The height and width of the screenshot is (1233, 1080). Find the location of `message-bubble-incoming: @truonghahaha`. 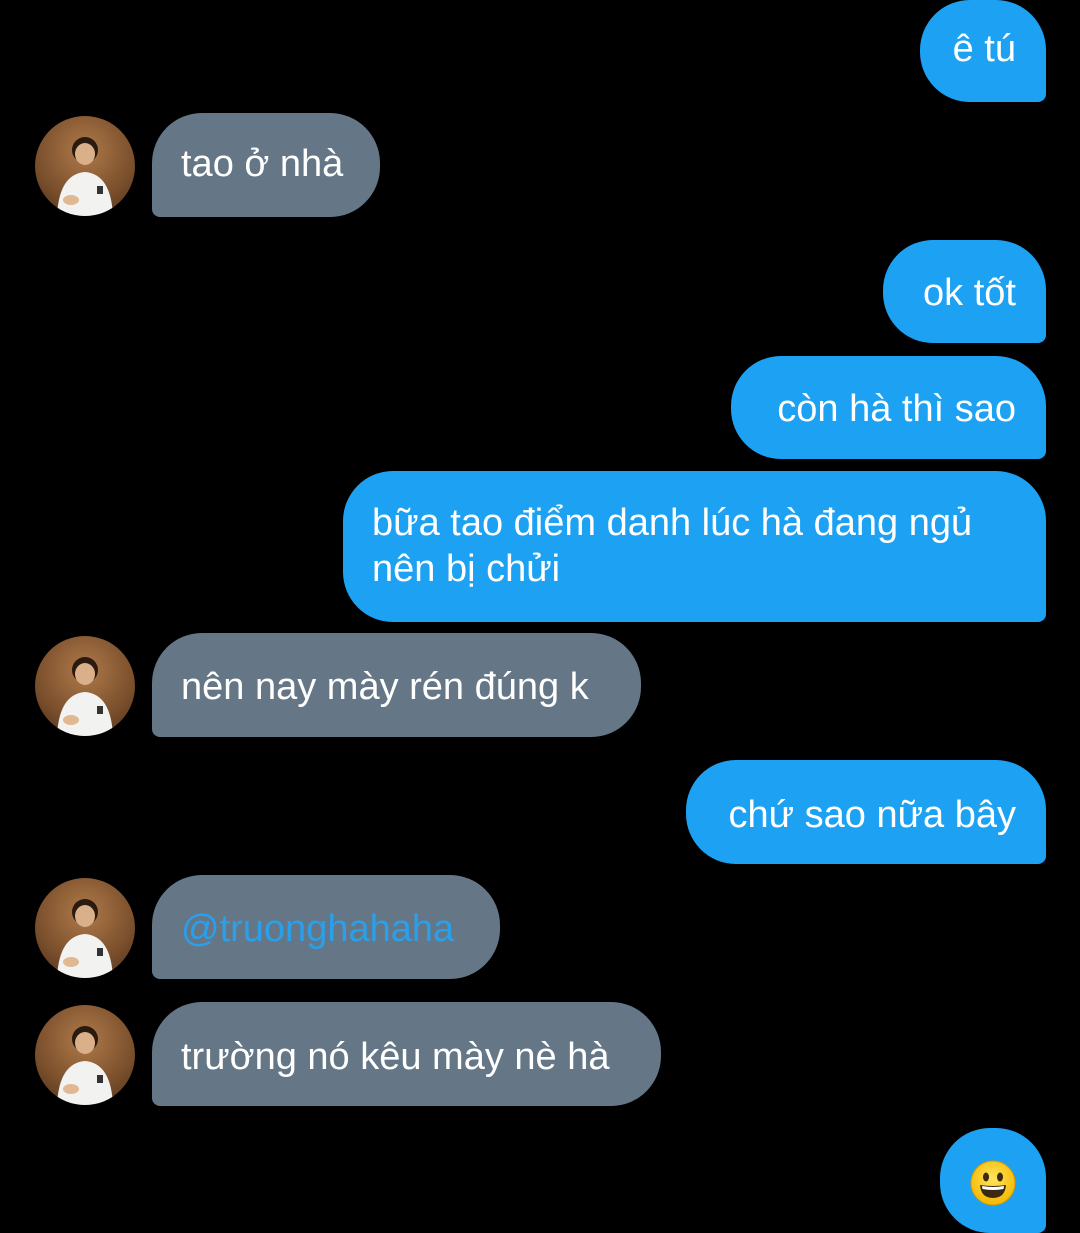

message-bubble-incoming: @truonghahaha is located at coordinates (326, 927).